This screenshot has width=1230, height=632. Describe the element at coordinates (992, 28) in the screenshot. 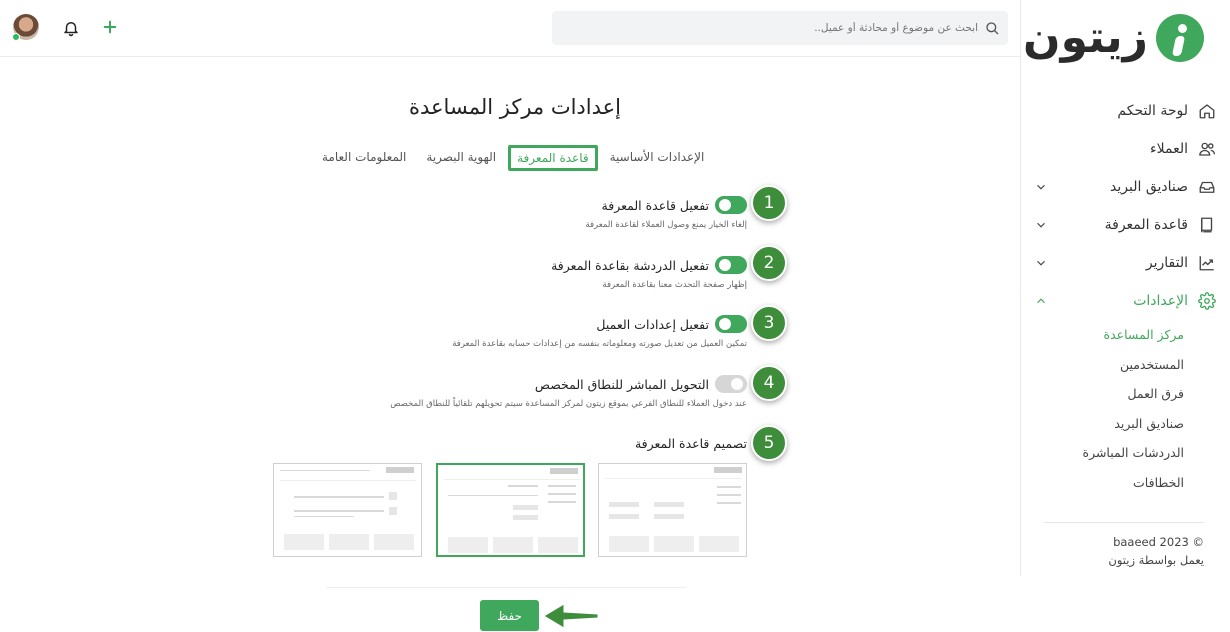

I see `search-icon` at that location.